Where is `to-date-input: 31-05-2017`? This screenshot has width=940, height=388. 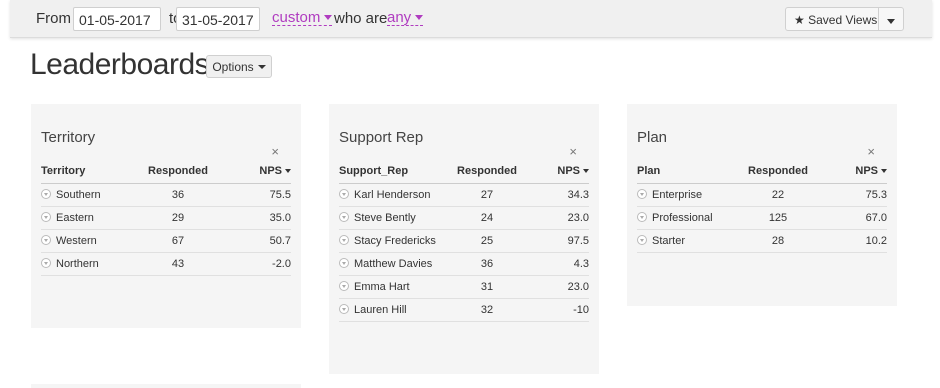 to-date-input: 31-05-2017 is located at coordinates (218, 19).